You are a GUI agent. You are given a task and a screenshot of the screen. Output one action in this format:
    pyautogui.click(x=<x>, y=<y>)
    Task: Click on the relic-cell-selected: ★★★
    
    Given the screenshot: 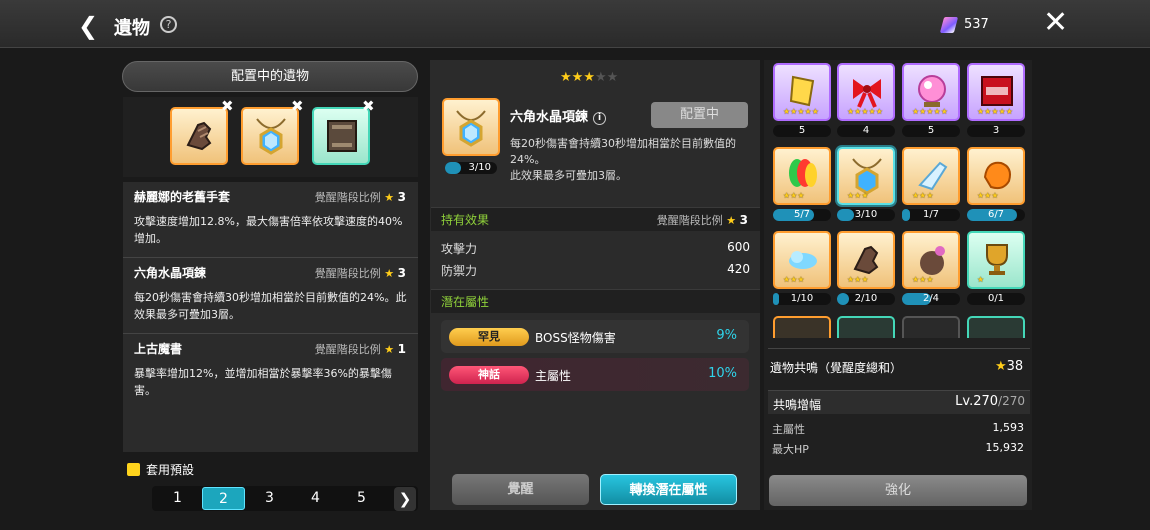 What is the action you would take?
    pyautogui.click(x=866, y=176)
    